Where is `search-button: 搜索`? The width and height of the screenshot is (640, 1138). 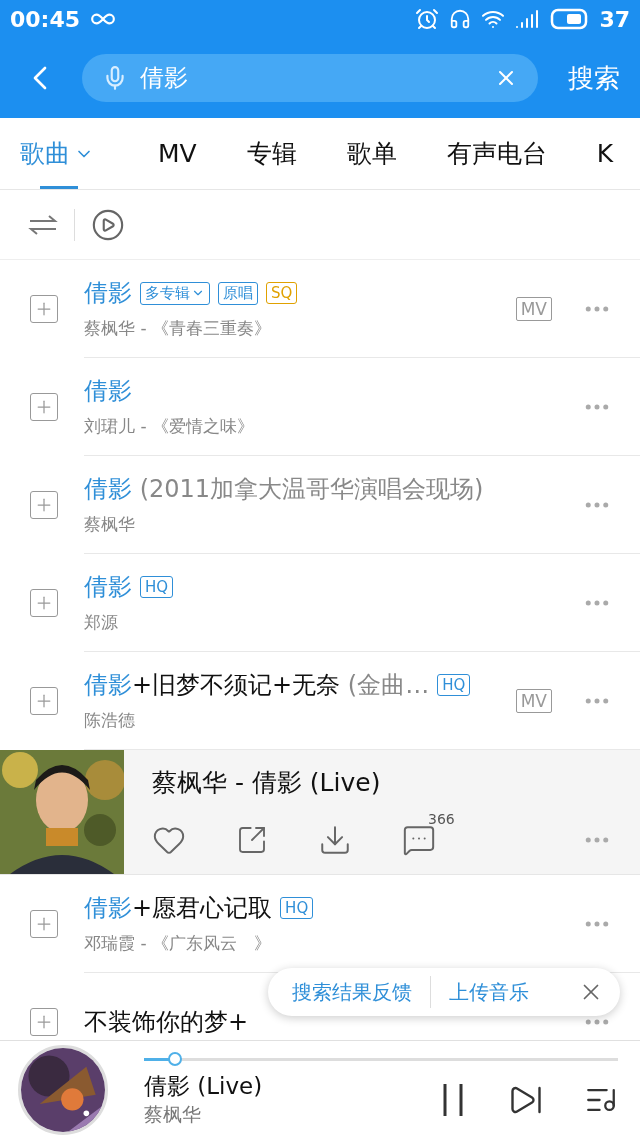 search-button: 搜索 is located at coordinates (594, 78).